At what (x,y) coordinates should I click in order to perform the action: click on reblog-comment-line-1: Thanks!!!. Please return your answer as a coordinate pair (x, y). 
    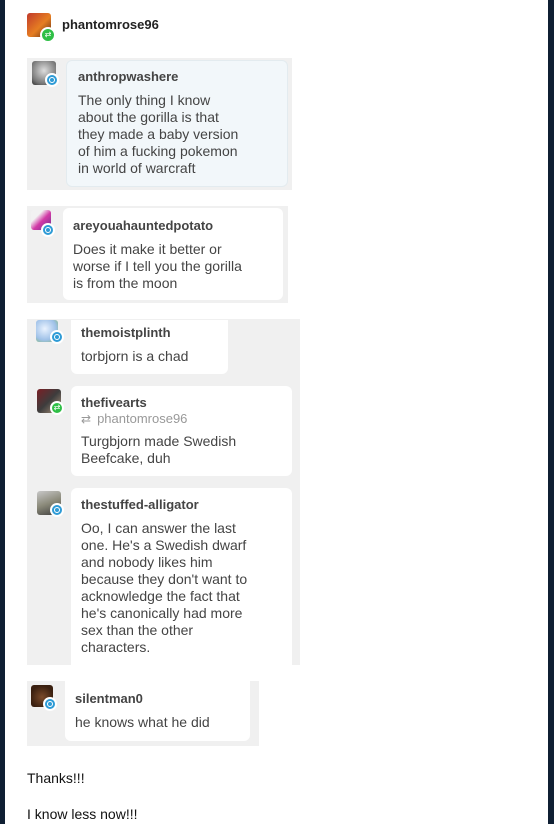
    Looking at the image, I should click on (56, 778).